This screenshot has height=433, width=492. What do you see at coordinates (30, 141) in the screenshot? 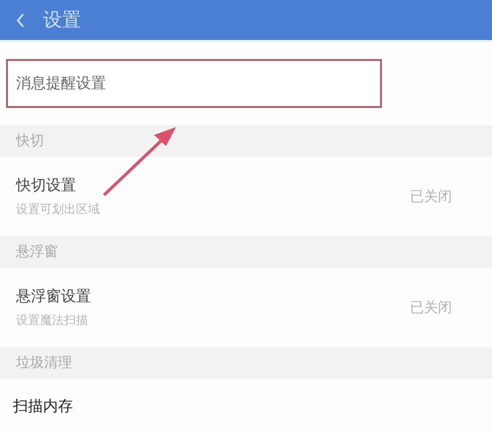
I see `section-title: 快切` at bounding box center [30, 141].